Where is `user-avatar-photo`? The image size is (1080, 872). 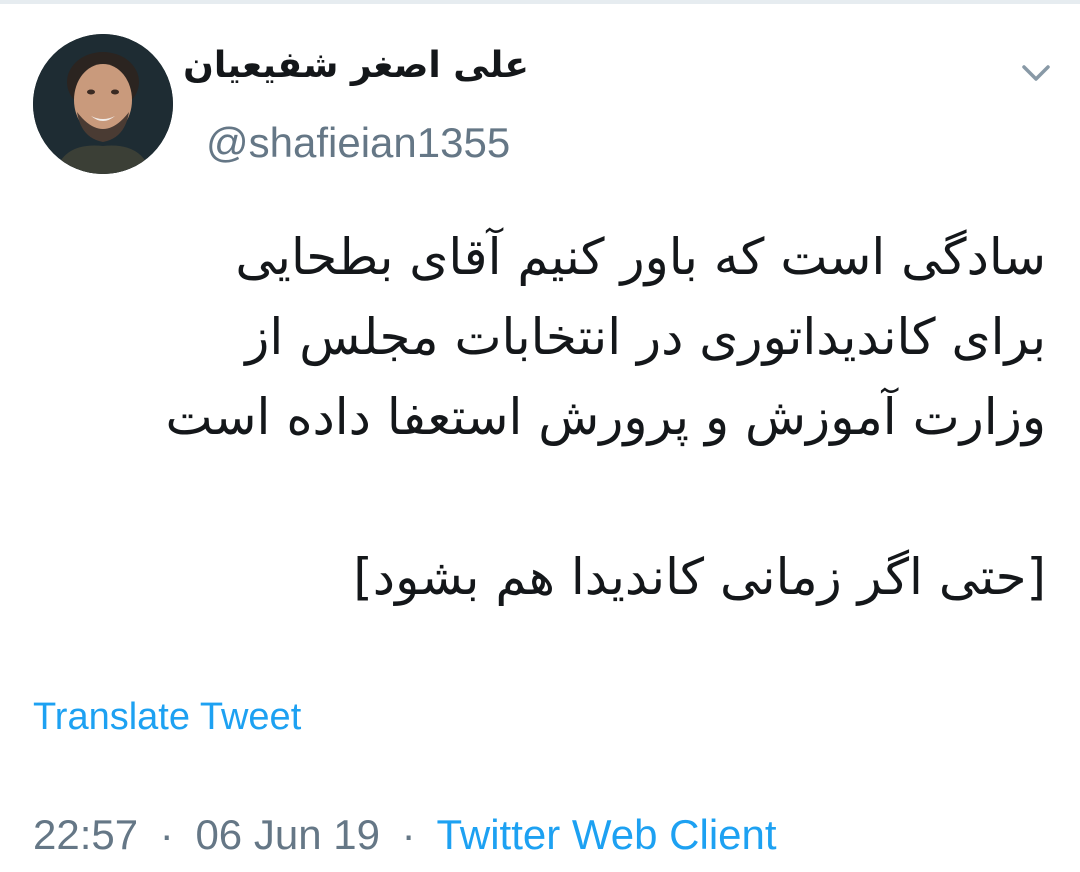
user-avatar-photo is located at coordinates (103, 104).